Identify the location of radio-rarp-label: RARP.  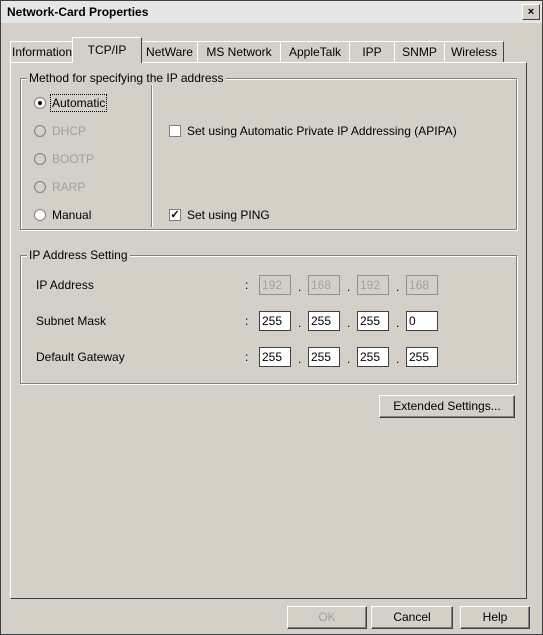
(69, 187).